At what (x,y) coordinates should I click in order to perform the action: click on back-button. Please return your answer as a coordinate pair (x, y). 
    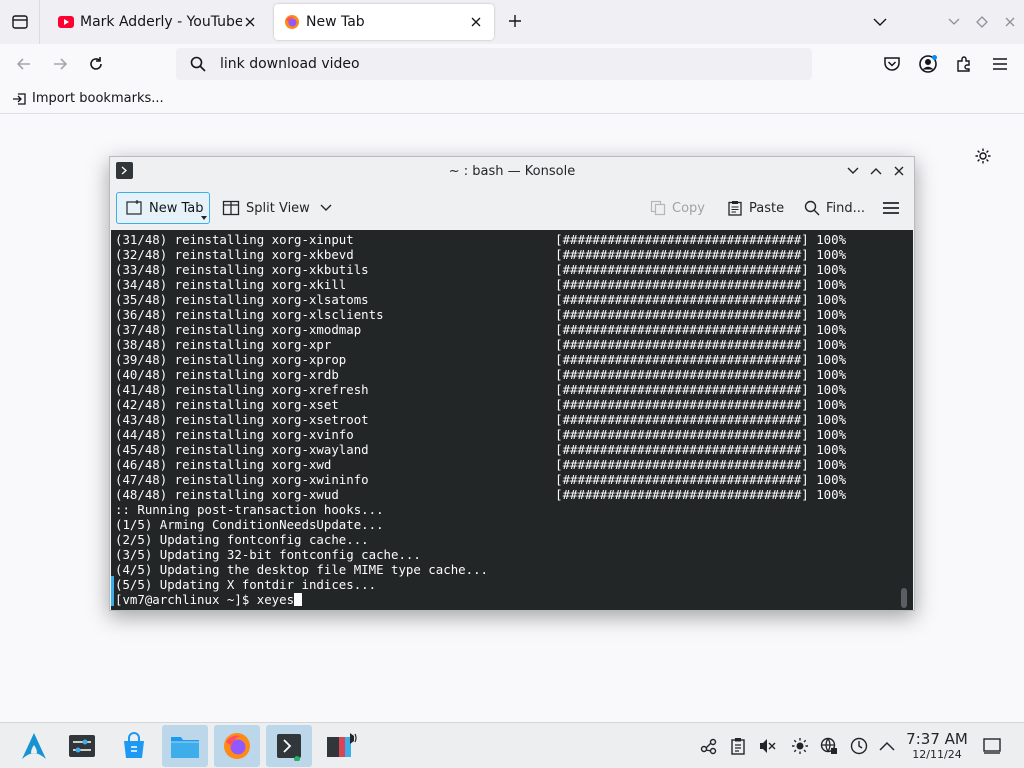
    Looking at the image, I should click on (24, 64).